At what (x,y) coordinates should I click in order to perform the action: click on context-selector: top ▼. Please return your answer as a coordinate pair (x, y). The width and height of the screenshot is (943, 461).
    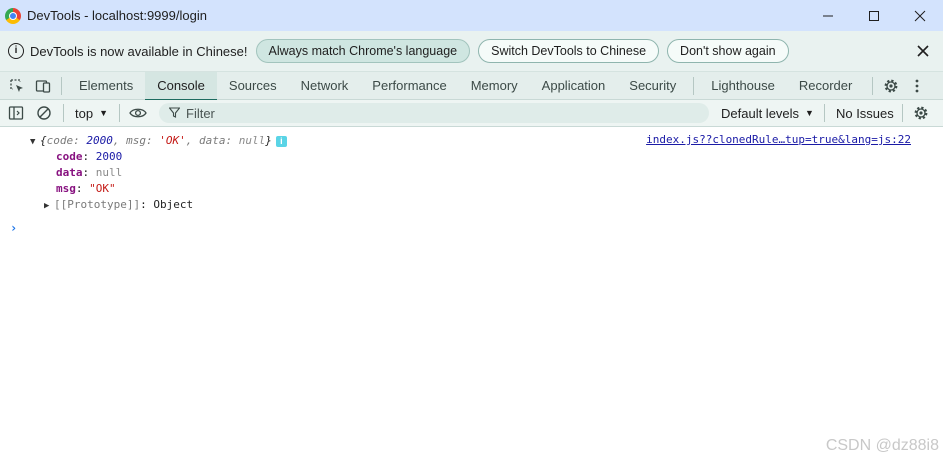
    Looking at the image, I should click on (91, 113).